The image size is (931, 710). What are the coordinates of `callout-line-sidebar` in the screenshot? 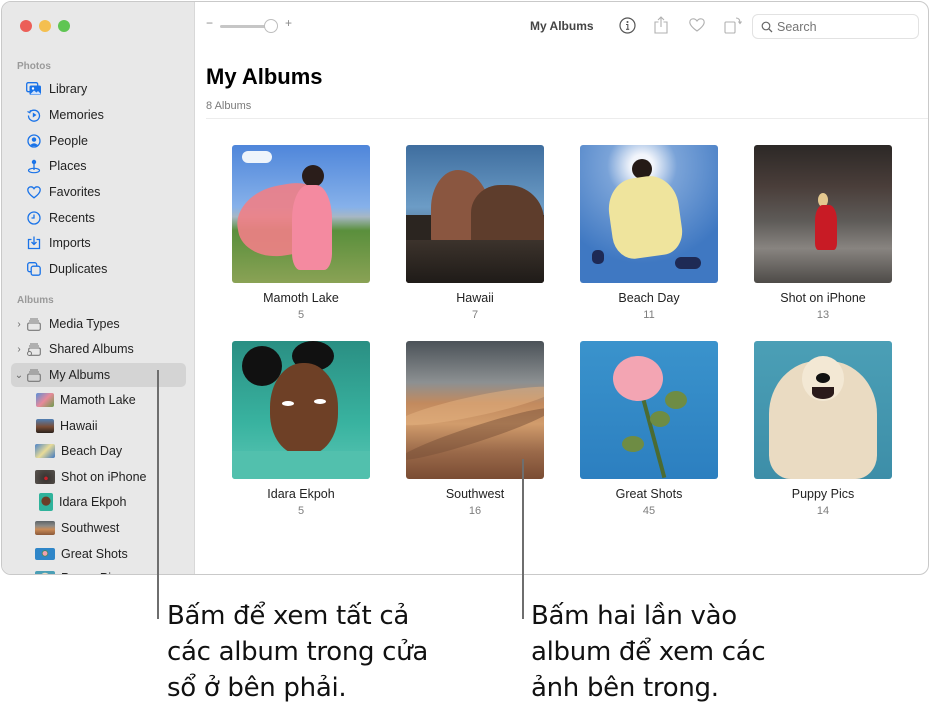 It's located at (158, 494).